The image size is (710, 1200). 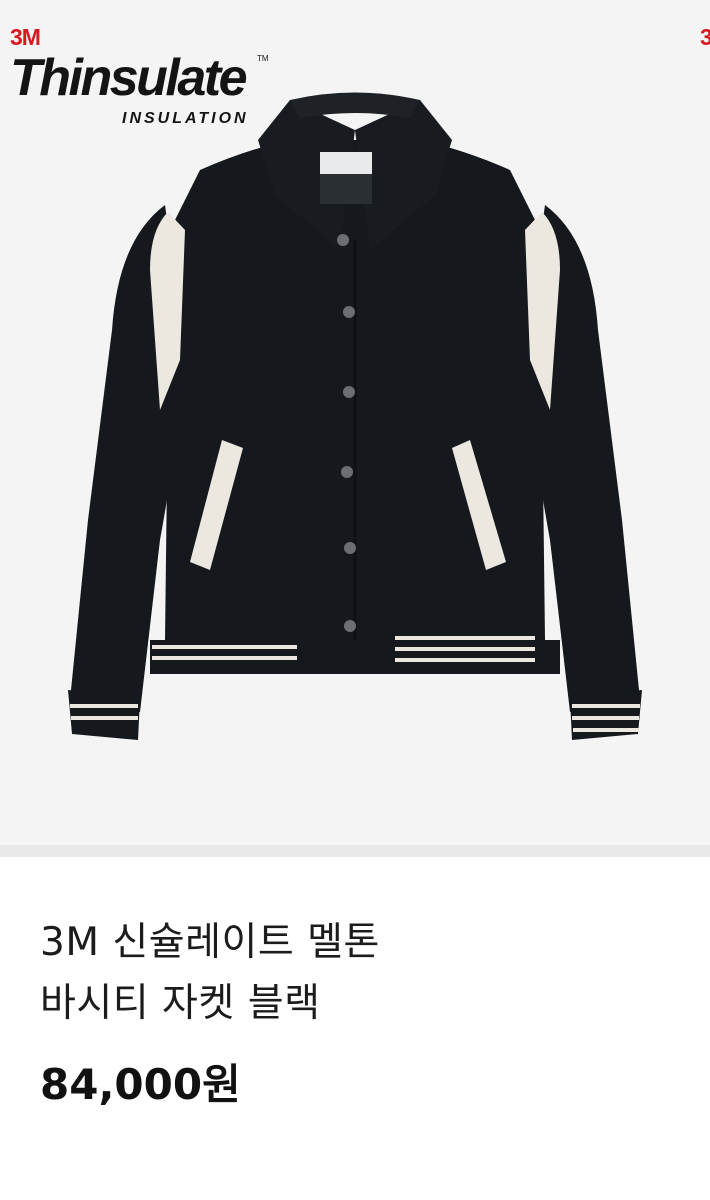 What do you see at coordinates (346, 163) in the screenshot?
I see `neck-label` at bounding box center [346, 163].